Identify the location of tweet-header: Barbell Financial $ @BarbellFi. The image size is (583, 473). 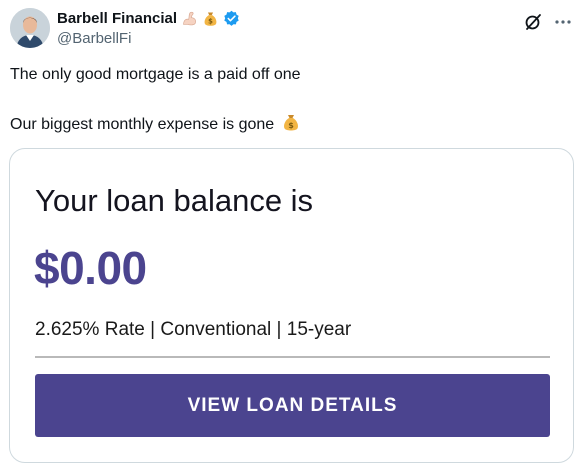
(291, 29).